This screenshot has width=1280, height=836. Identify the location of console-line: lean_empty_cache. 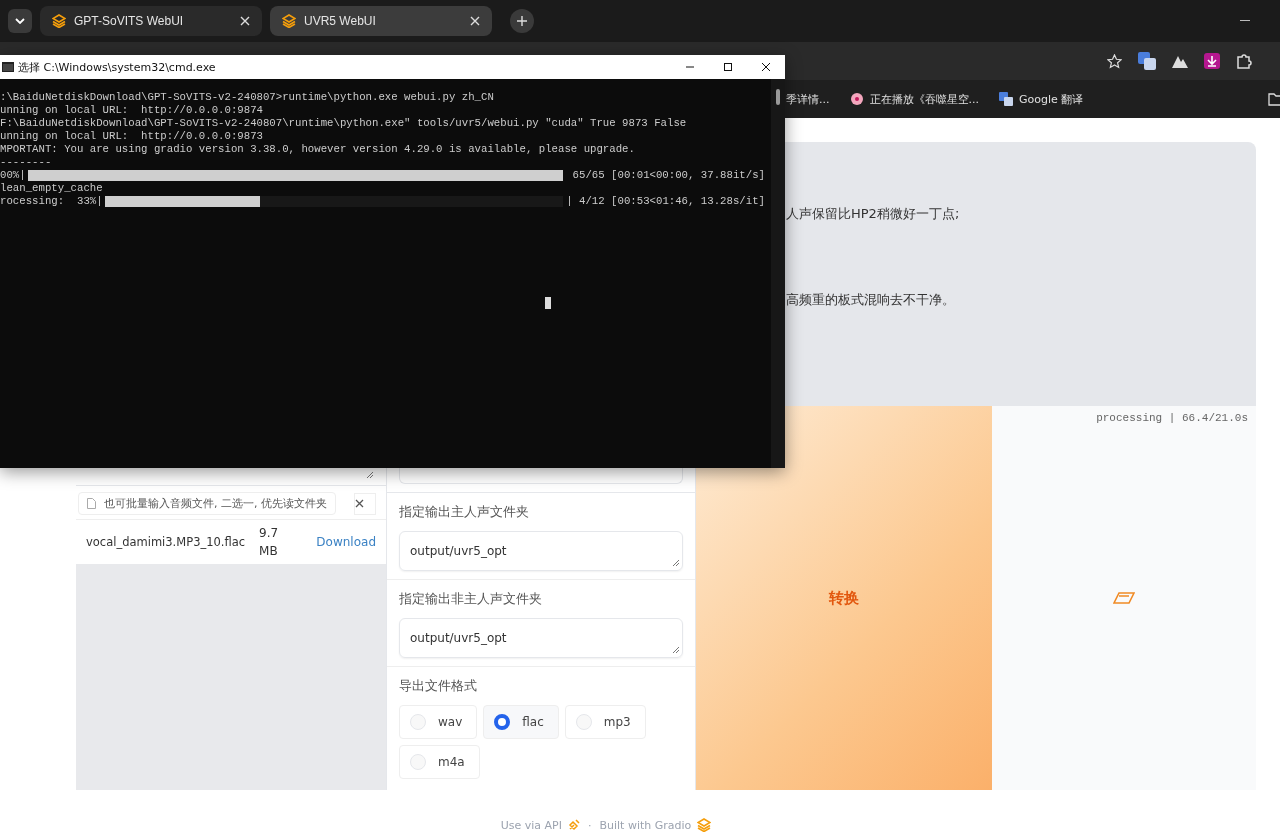
(52, 188).